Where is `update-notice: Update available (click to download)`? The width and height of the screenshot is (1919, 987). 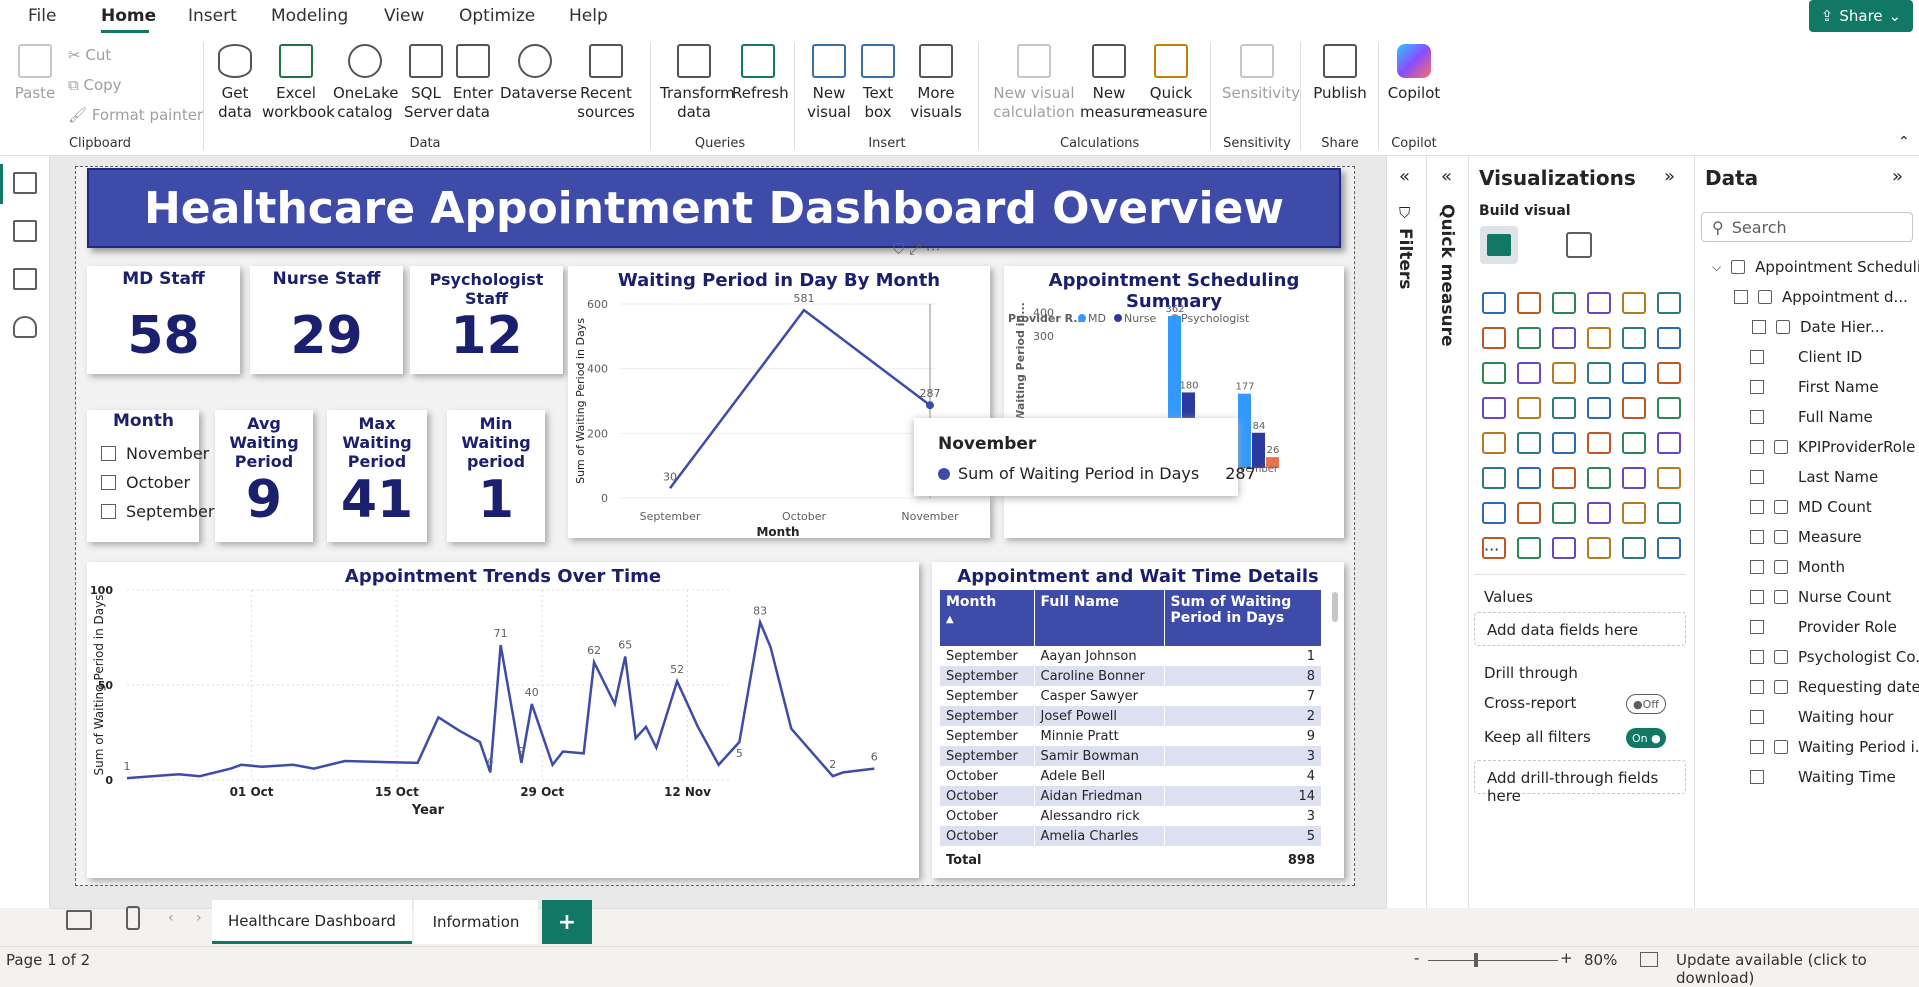 update-notice: Update available (click to download) is located at coordinates (1797, 969).